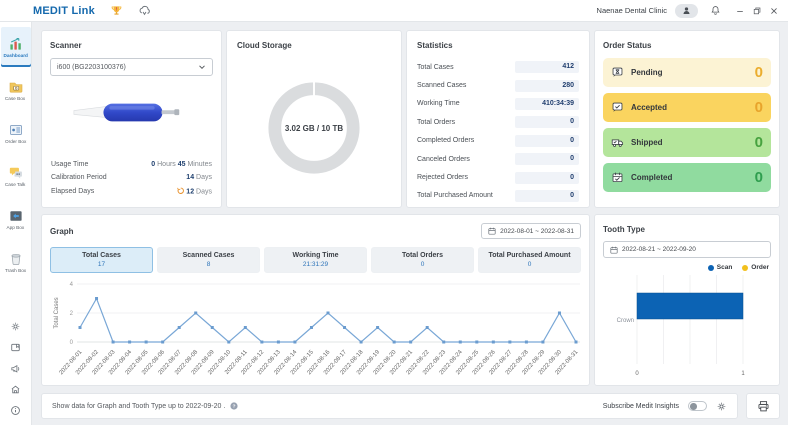 Image resolution: width=788 pixels, height=425 pixels. What do you see at coordinates (498, 159) in the screenshot?
I see `statistics-row-canceled-orders: Canceled Orders 0` at bounding box center [498, 159].